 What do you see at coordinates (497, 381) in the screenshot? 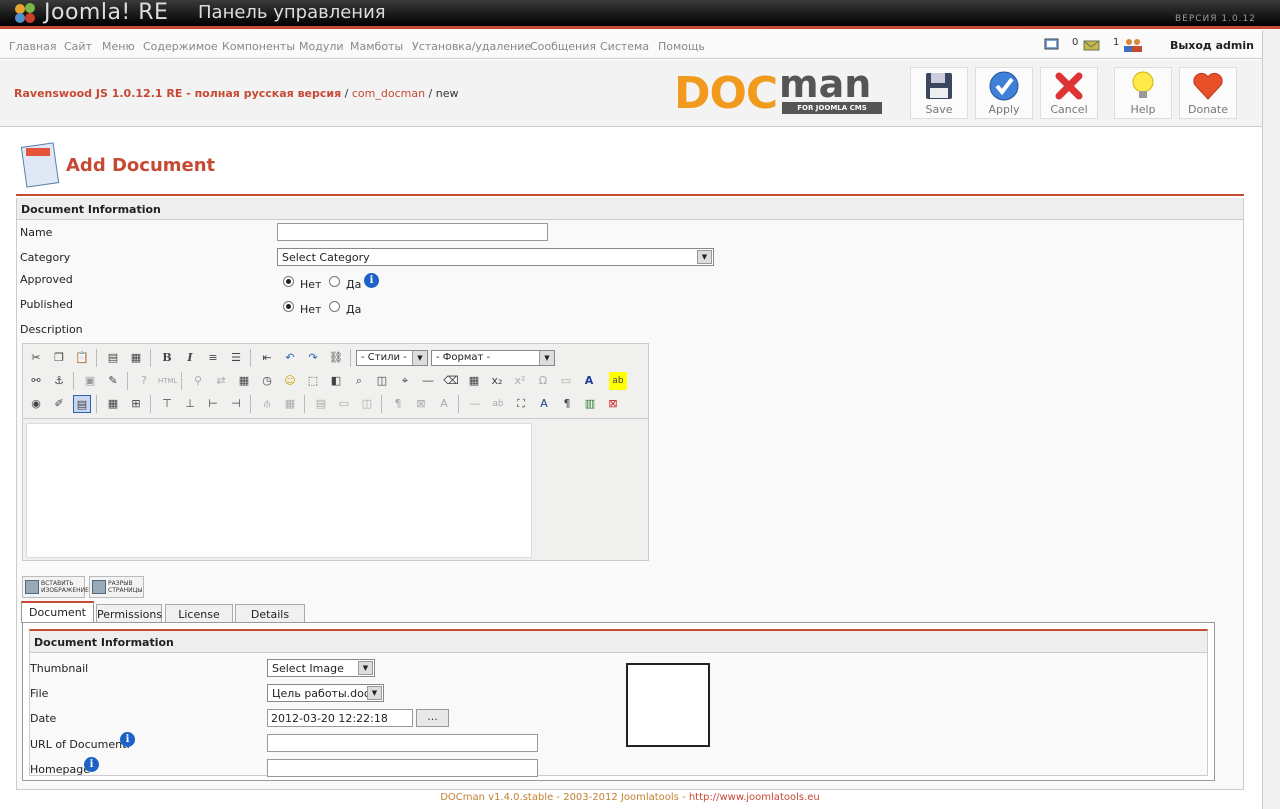
I see `subscript-icon: x₂` at bounding box center [497, 381].